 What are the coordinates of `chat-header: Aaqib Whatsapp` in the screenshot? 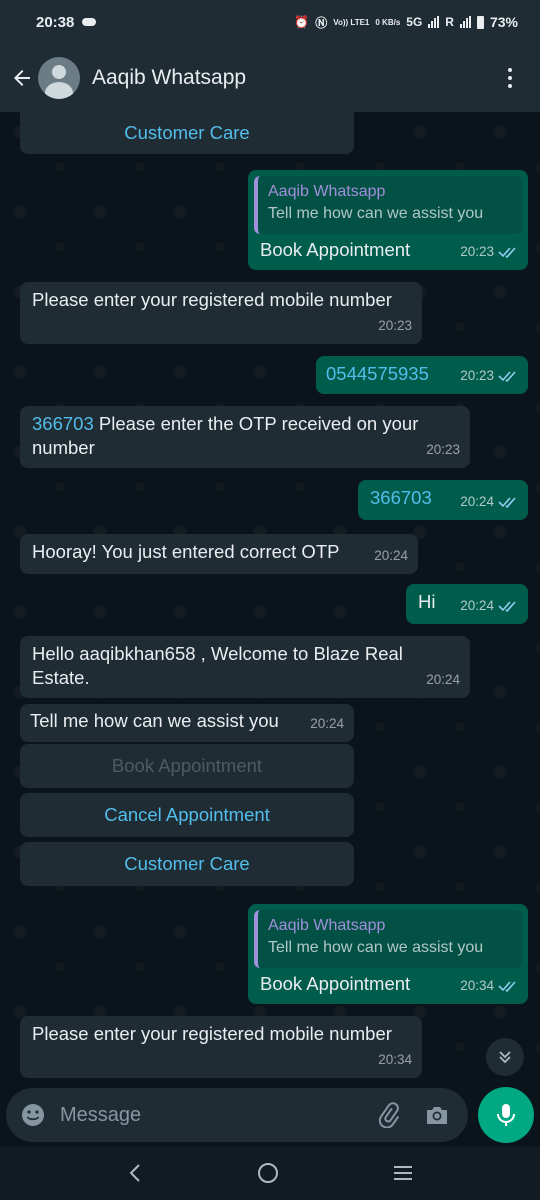 It's located at (270, 78).